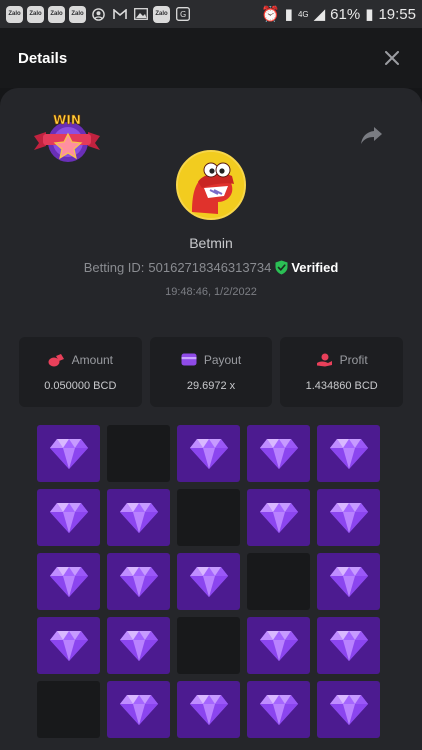  What do you see at coordinates (211, 385) in the screenshot?
I see `payout-value: 29.6972 x` at bounding box center [211, 385].